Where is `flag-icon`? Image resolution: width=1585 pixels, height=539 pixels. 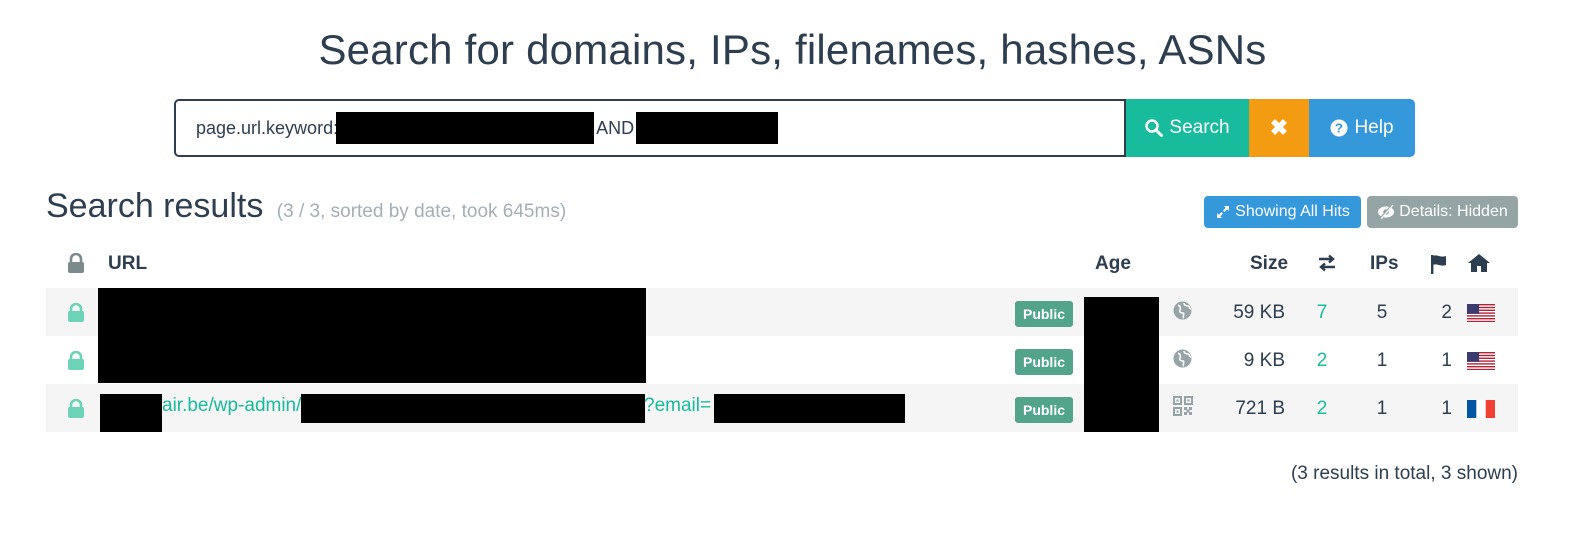 flag-icon is located at coordinates (1438, 264).